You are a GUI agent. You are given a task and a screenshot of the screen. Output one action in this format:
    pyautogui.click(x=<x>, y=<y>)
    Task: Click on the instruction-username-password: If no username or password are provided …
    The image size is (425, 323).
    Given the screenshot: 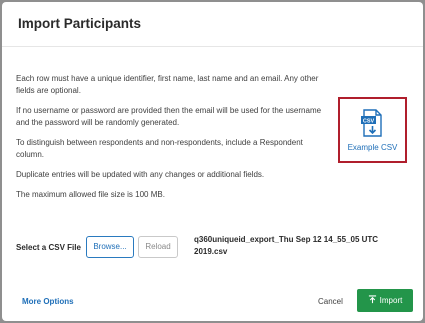 What is the action you would take?
    pyautogui.click(x=169, y=116)
    